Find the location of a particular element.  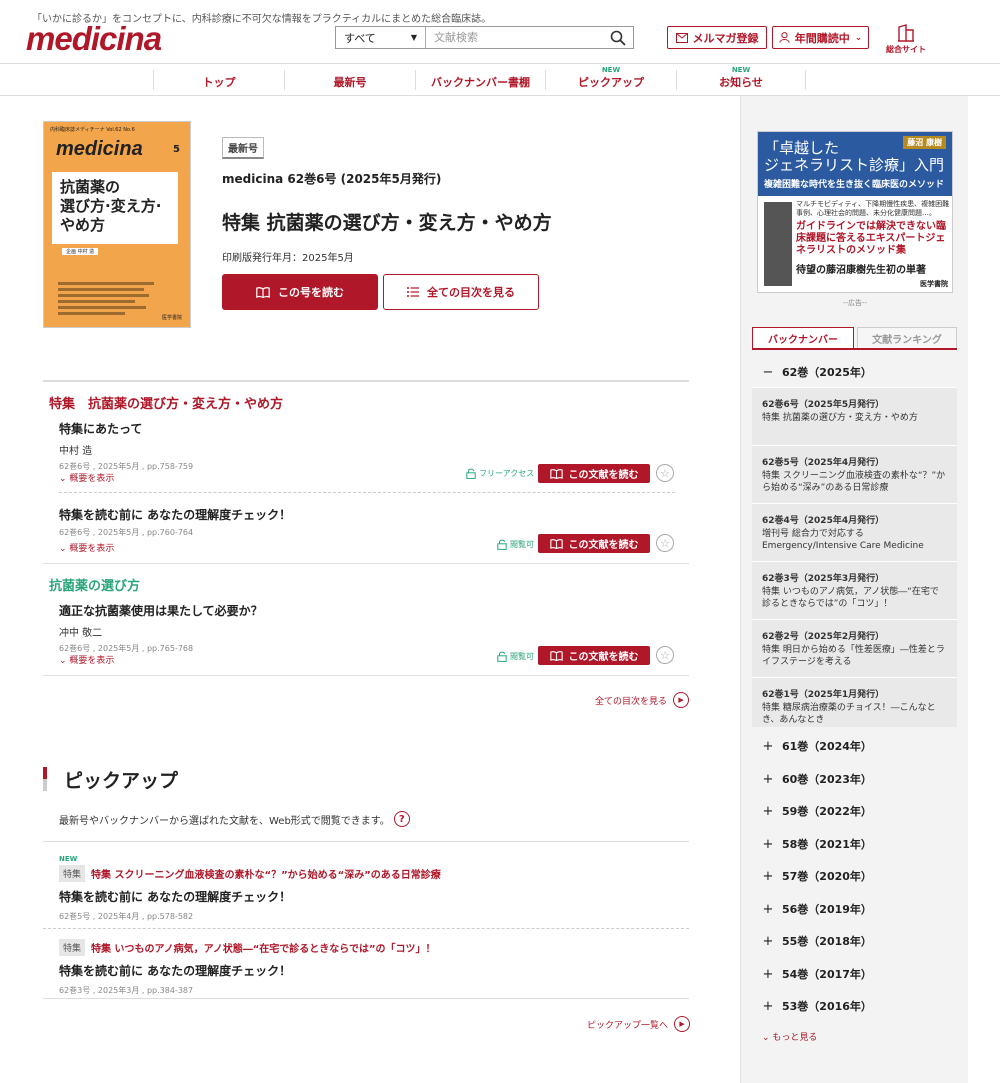

read-issue-label: この号を読む is located at coordinates (311, 292).